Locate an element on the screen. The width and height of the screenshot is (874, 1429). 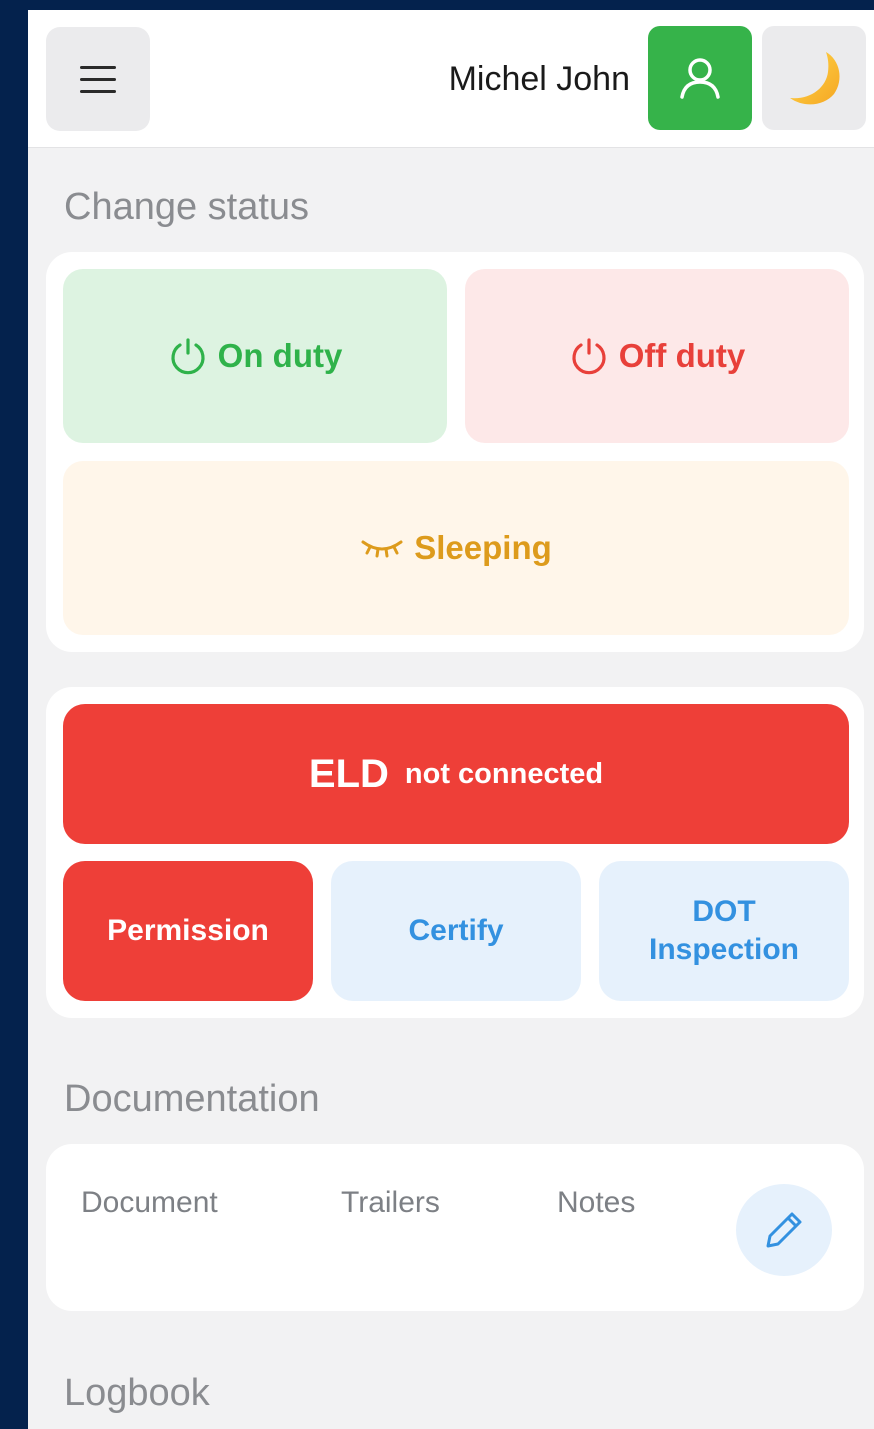
tab-trailers: Trailers is located at coordinates (390, 1203).